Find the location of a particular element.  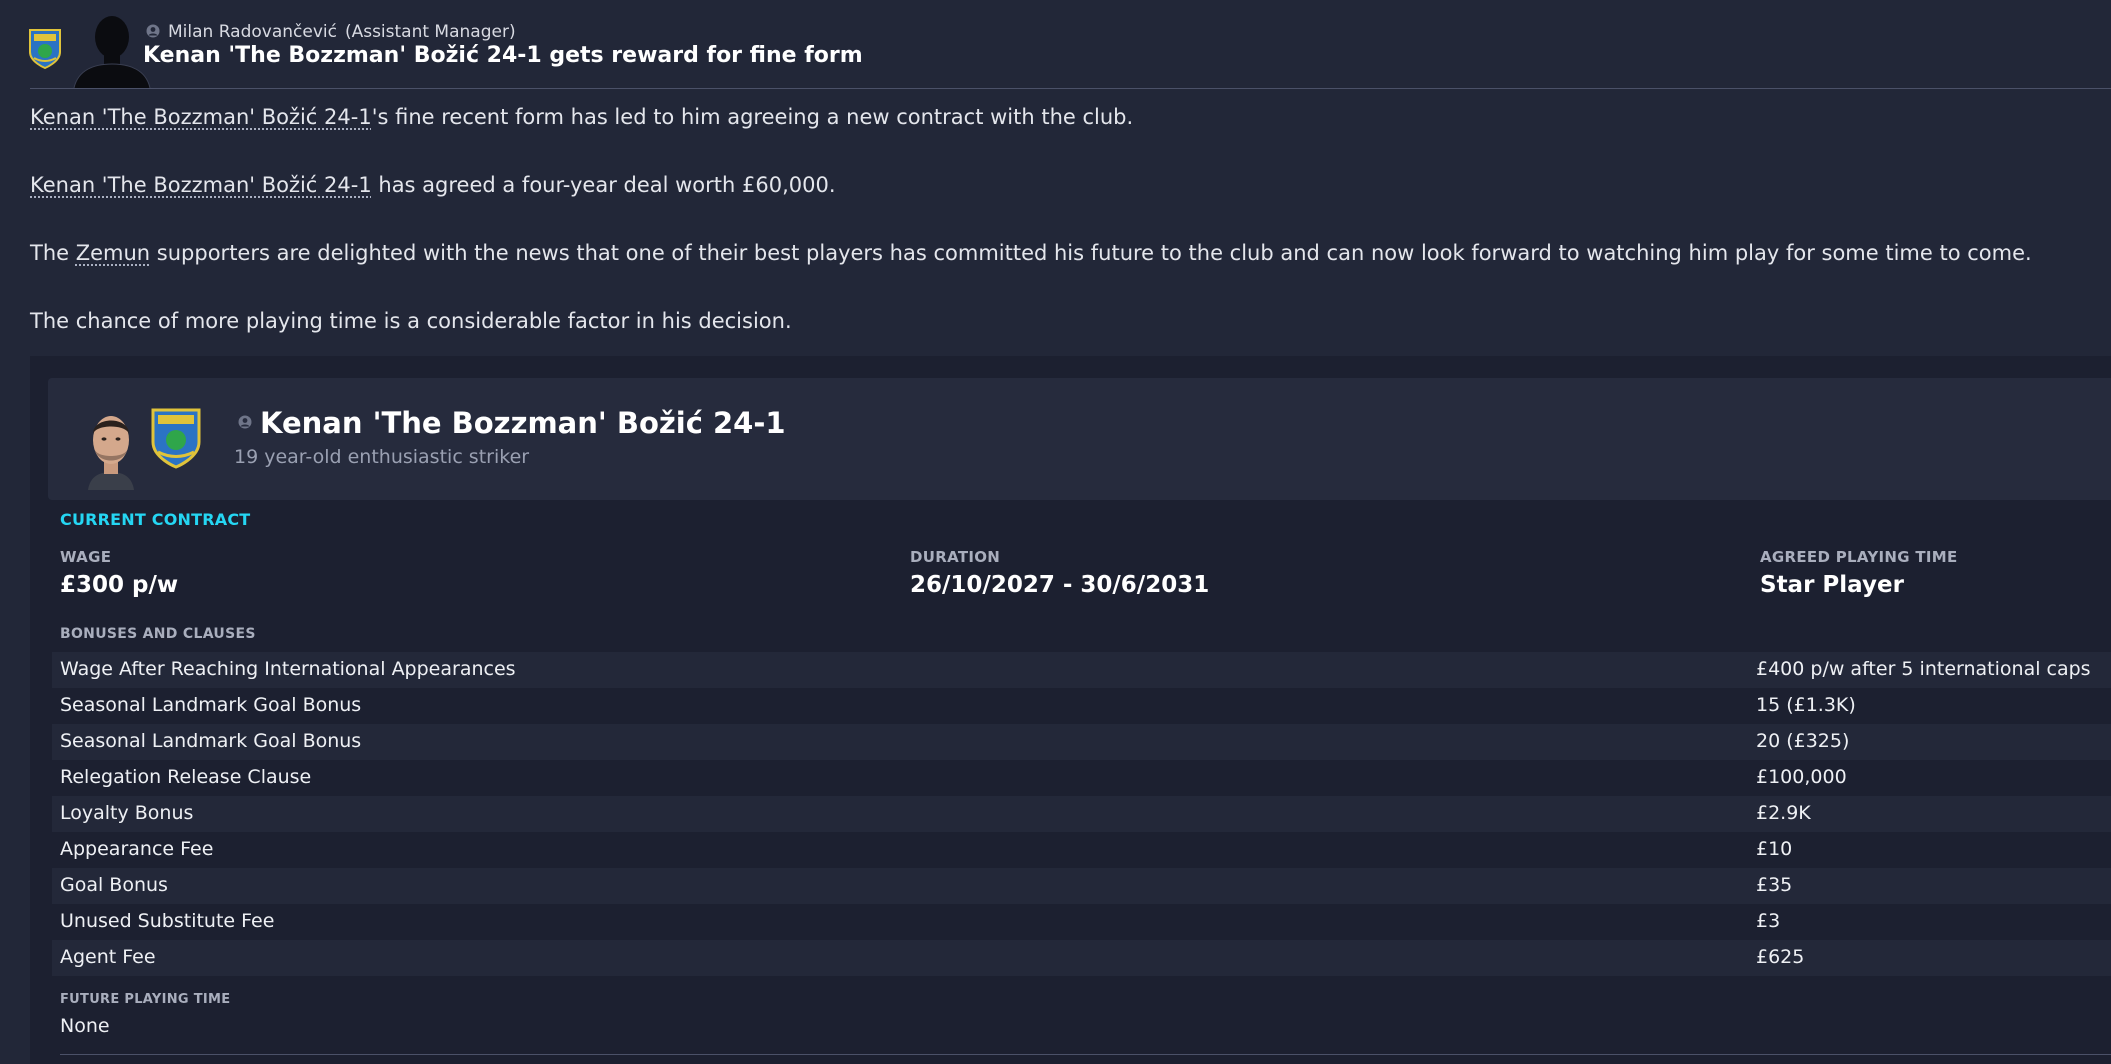

bonuses-label: BONUSES AND CLAUSES is located at coordinates (158, 634).